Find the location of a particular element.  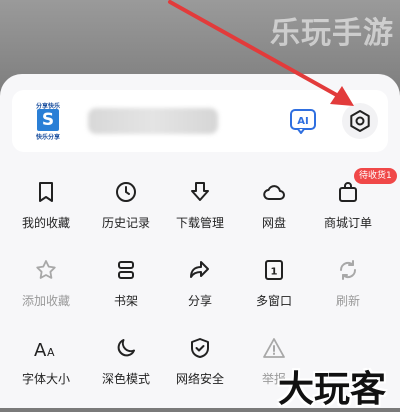

menu-item-favorites: 我的收藏 is located at coordinates (46, 209).